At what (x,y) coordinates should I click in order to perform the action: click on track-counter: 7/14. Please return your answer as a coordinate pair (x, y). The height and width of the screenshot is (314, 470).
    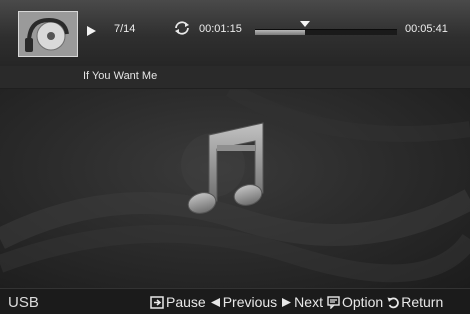
    Looking at the image, I should click on (125, 29).